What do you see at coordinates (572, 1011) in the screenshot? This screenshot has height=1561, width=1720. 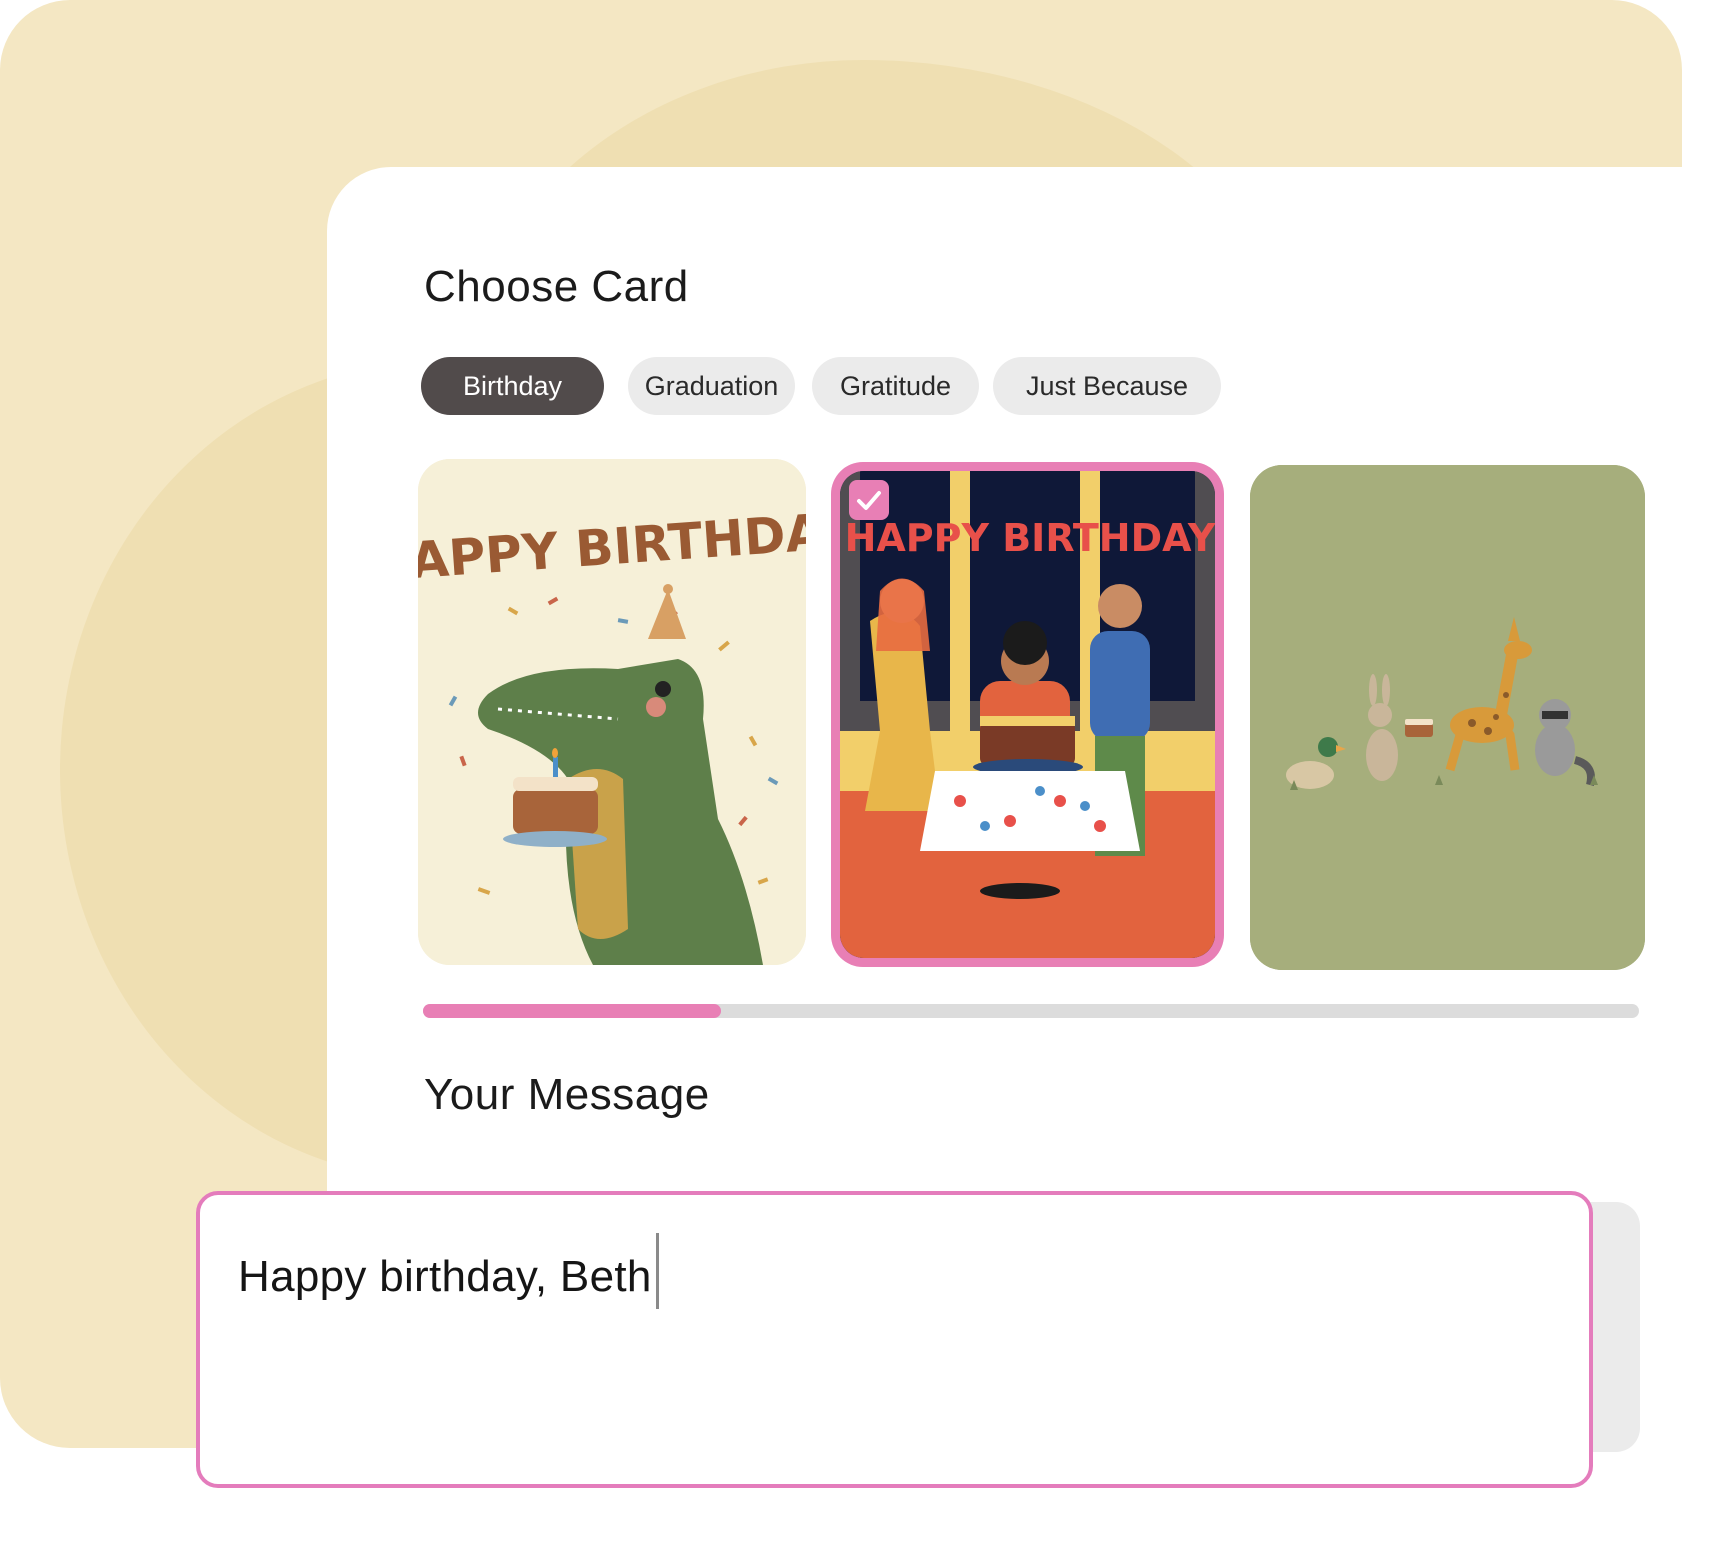 I see `scrollbar-thumb` at bounding box center [572, 1011].